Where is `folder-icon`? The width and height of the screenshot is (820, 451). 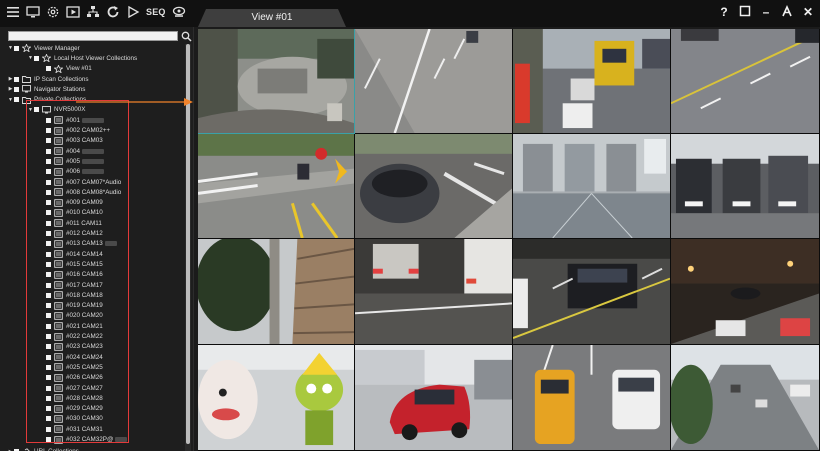
folder-icon is located at coordinates (26, 79).